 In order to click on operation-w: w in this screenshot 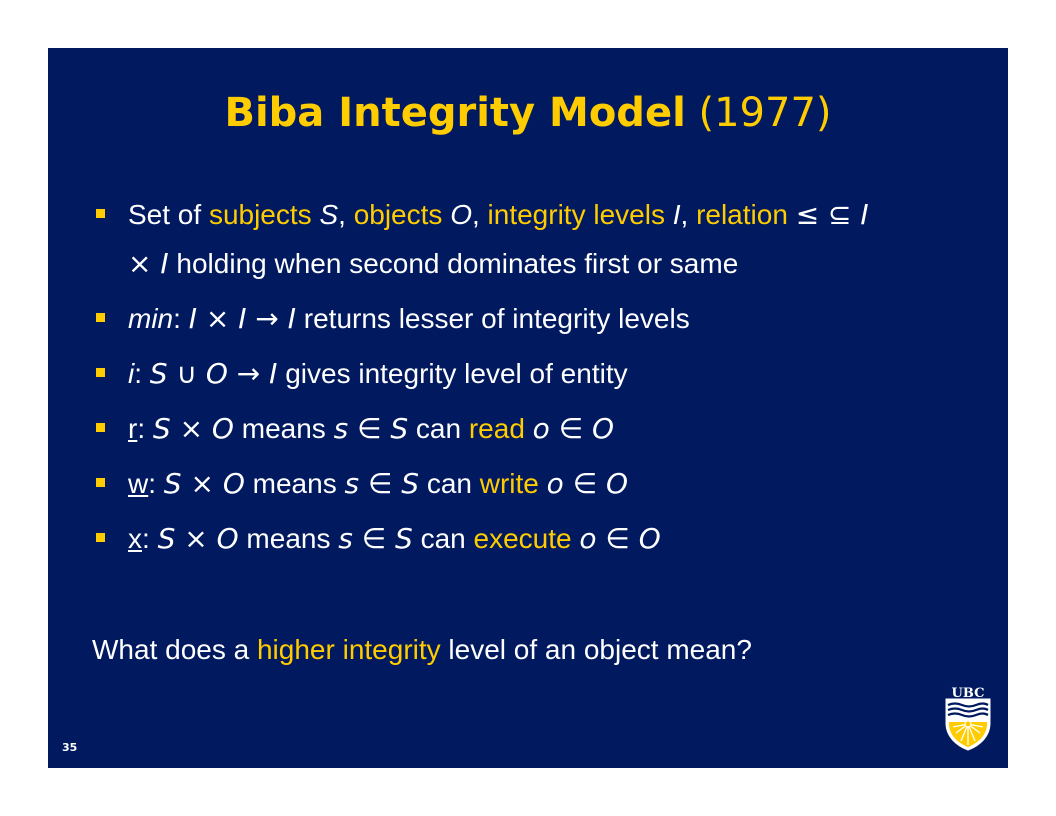, I will do `click(138, 483)`.